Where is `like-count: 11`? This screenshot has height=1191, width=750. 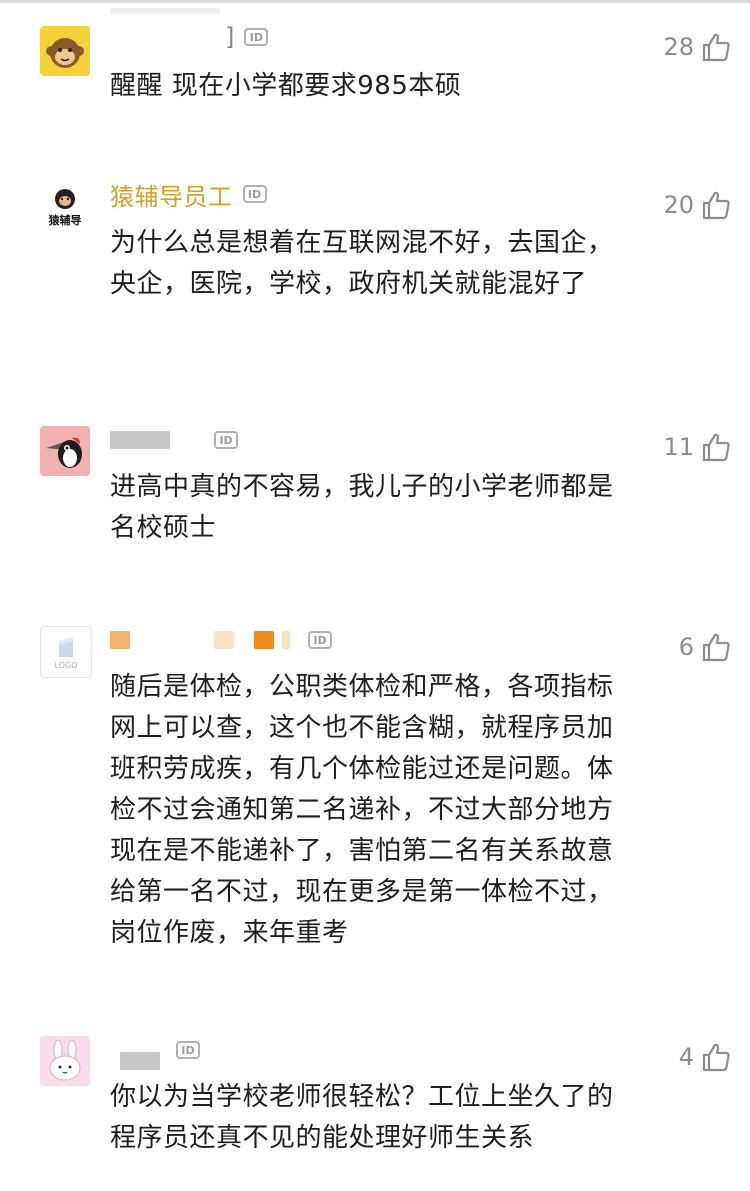
like-count: 11 is located at coordinates (678, 447).